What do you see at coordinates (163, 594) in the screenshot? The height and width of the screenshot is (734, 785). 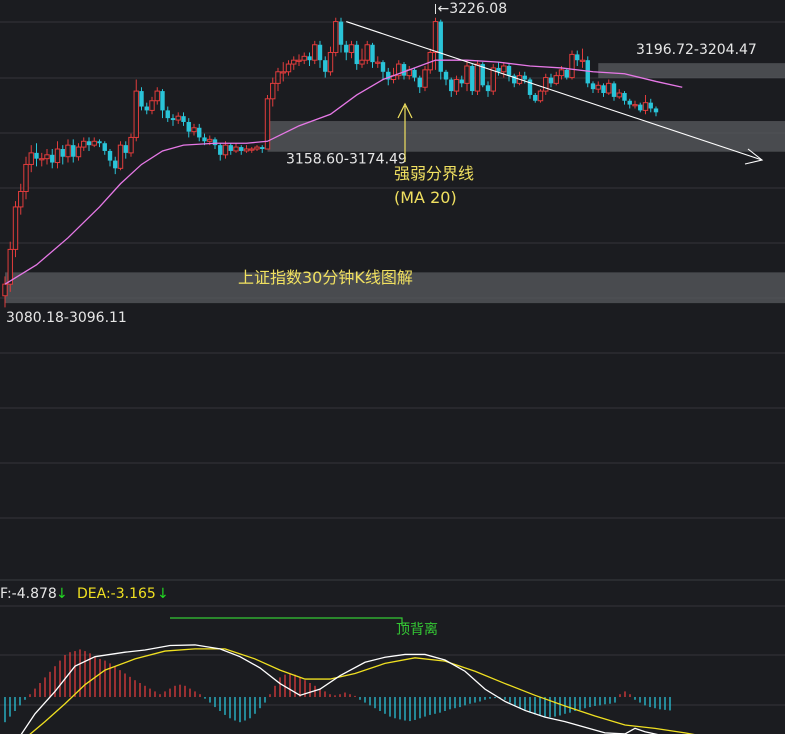 I see `dea-down-arrow-icon: ↓` at bounding box center [163, 594].